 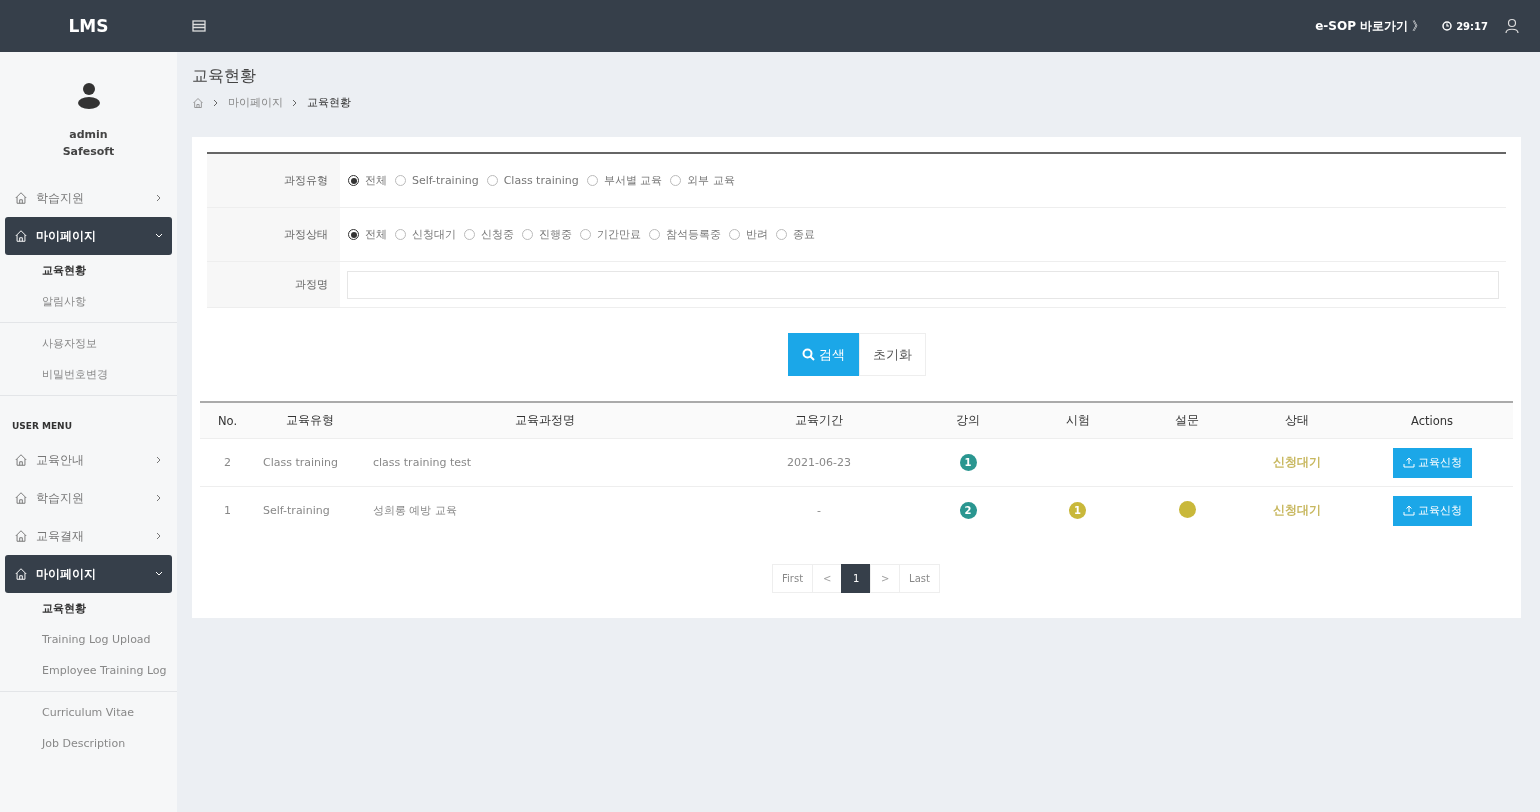 What do you see at coordinates (819, 510) in the screenshot?
I see `table-cell: -` at bounding box center [819, 510].